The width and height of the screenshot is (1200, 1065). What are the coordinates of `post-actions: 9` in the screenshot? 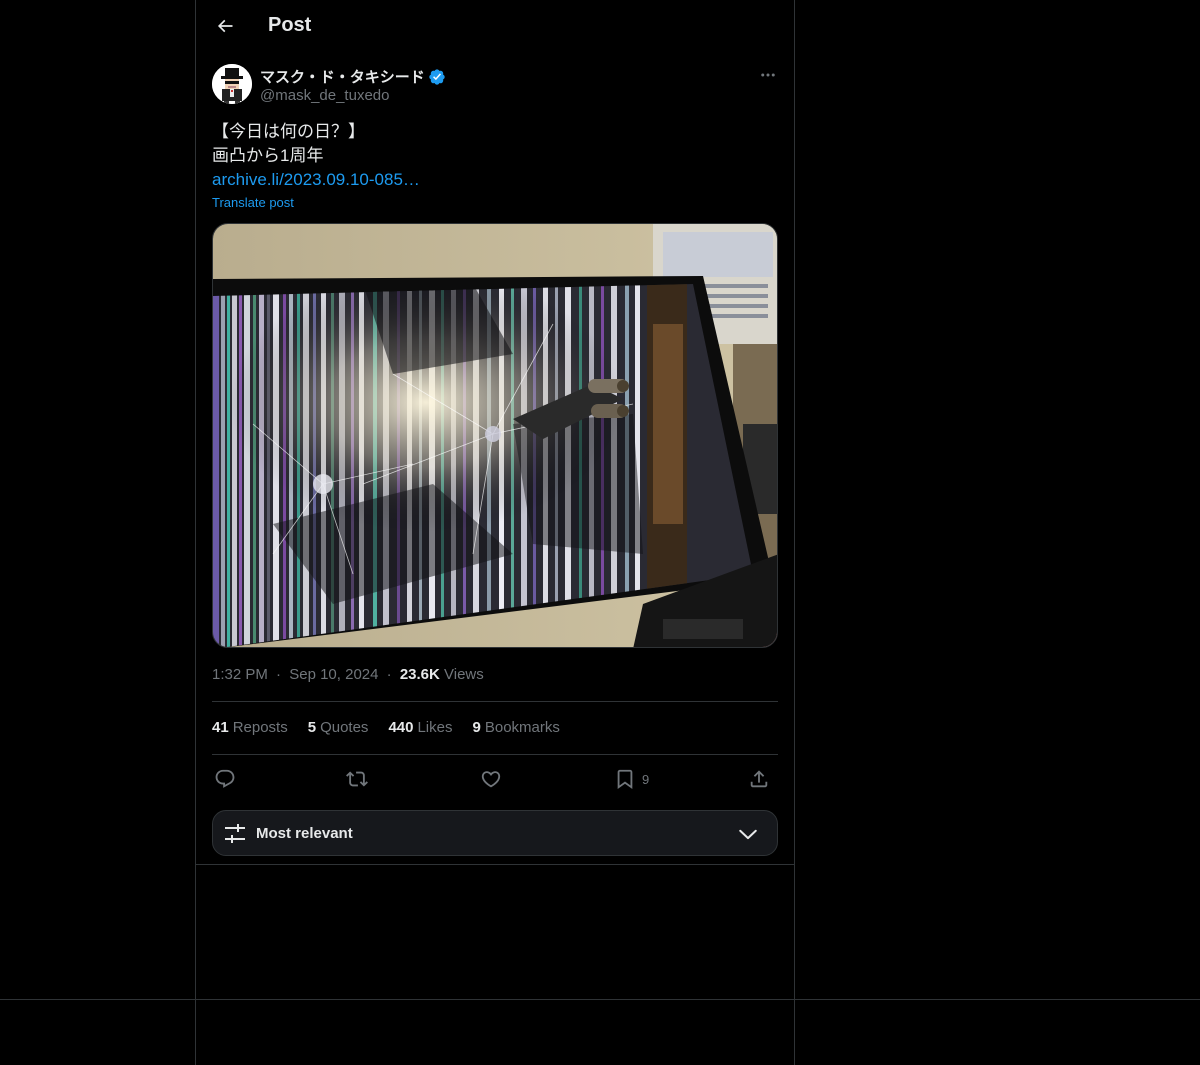 It's located at (495, 779).